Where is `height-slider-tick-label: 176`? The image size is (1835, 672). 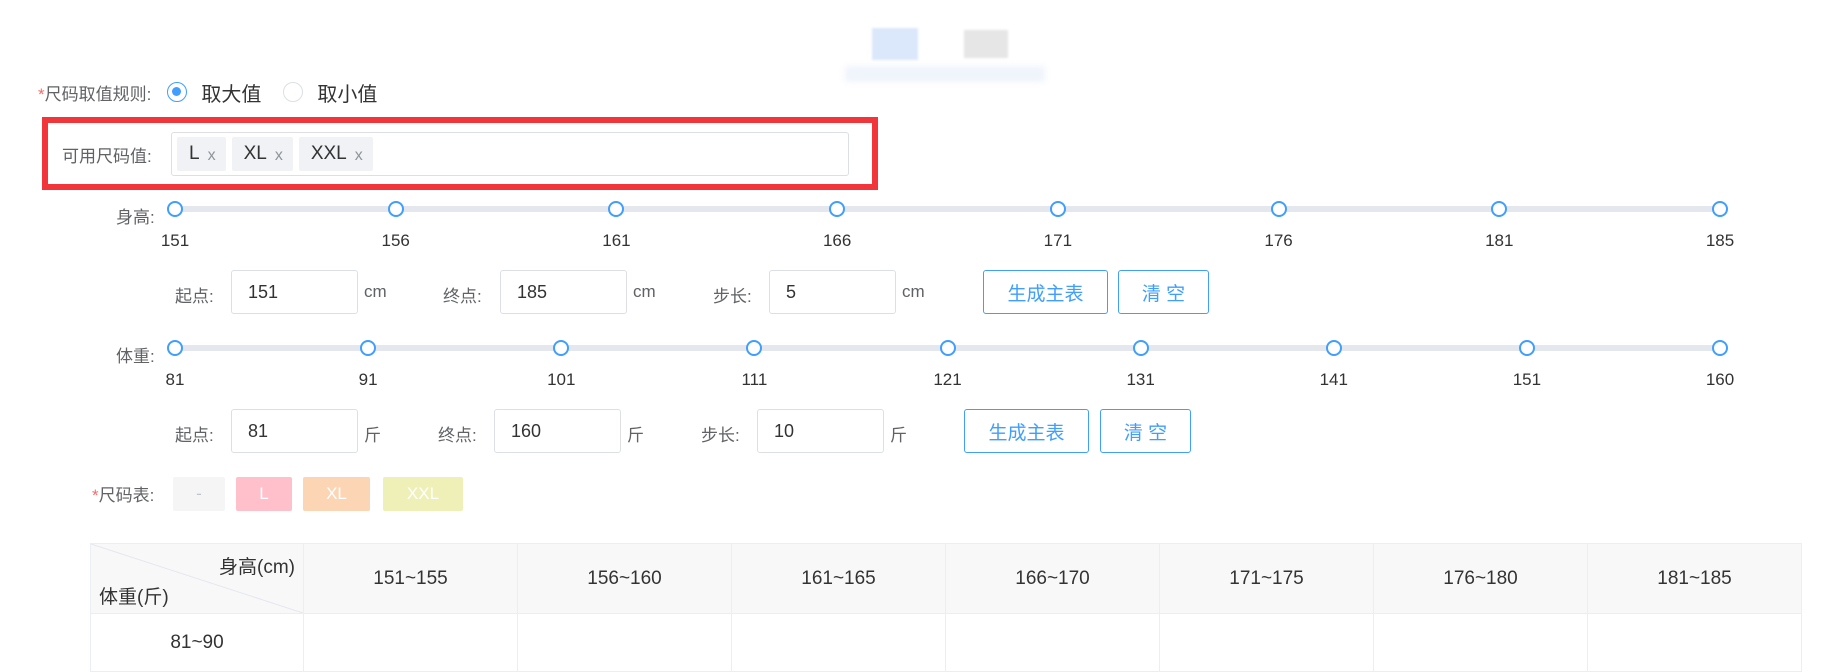 height-slider-tick-label: 176 is located at coordinates (1278, 240).